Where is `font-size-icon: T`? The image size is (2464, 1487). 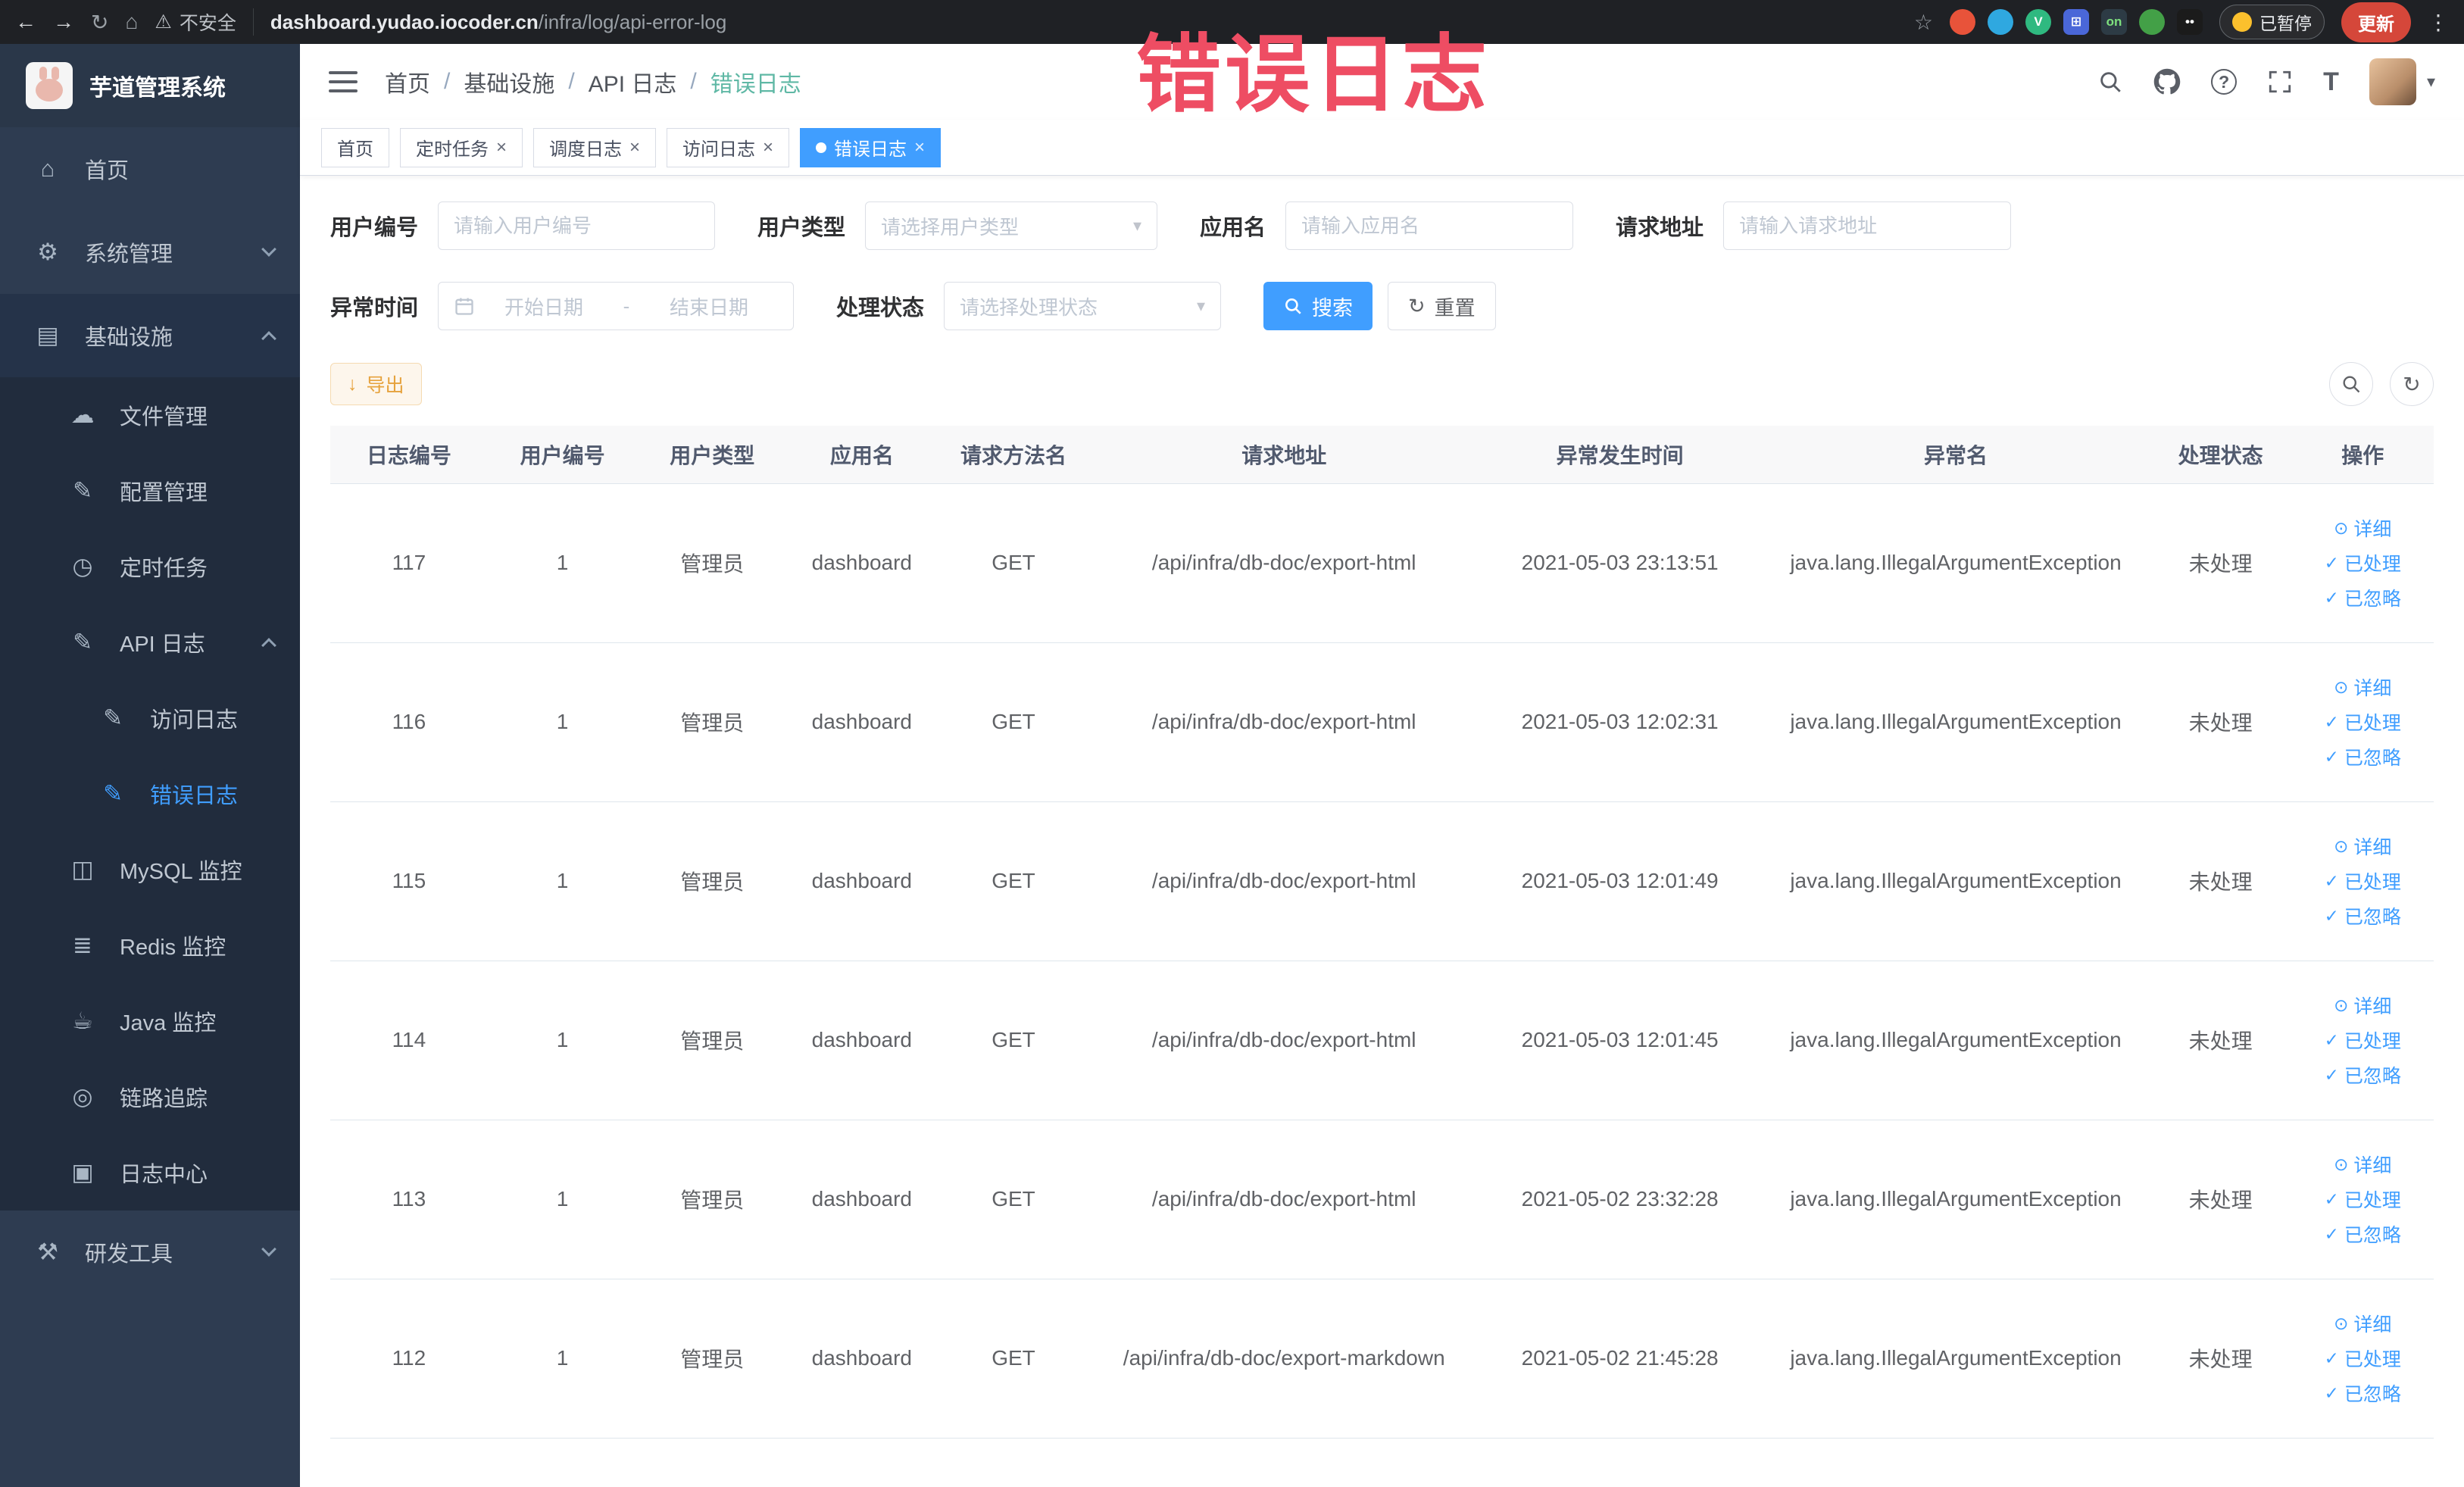 font-size-icon: T is located at coordinates (2331, 82).